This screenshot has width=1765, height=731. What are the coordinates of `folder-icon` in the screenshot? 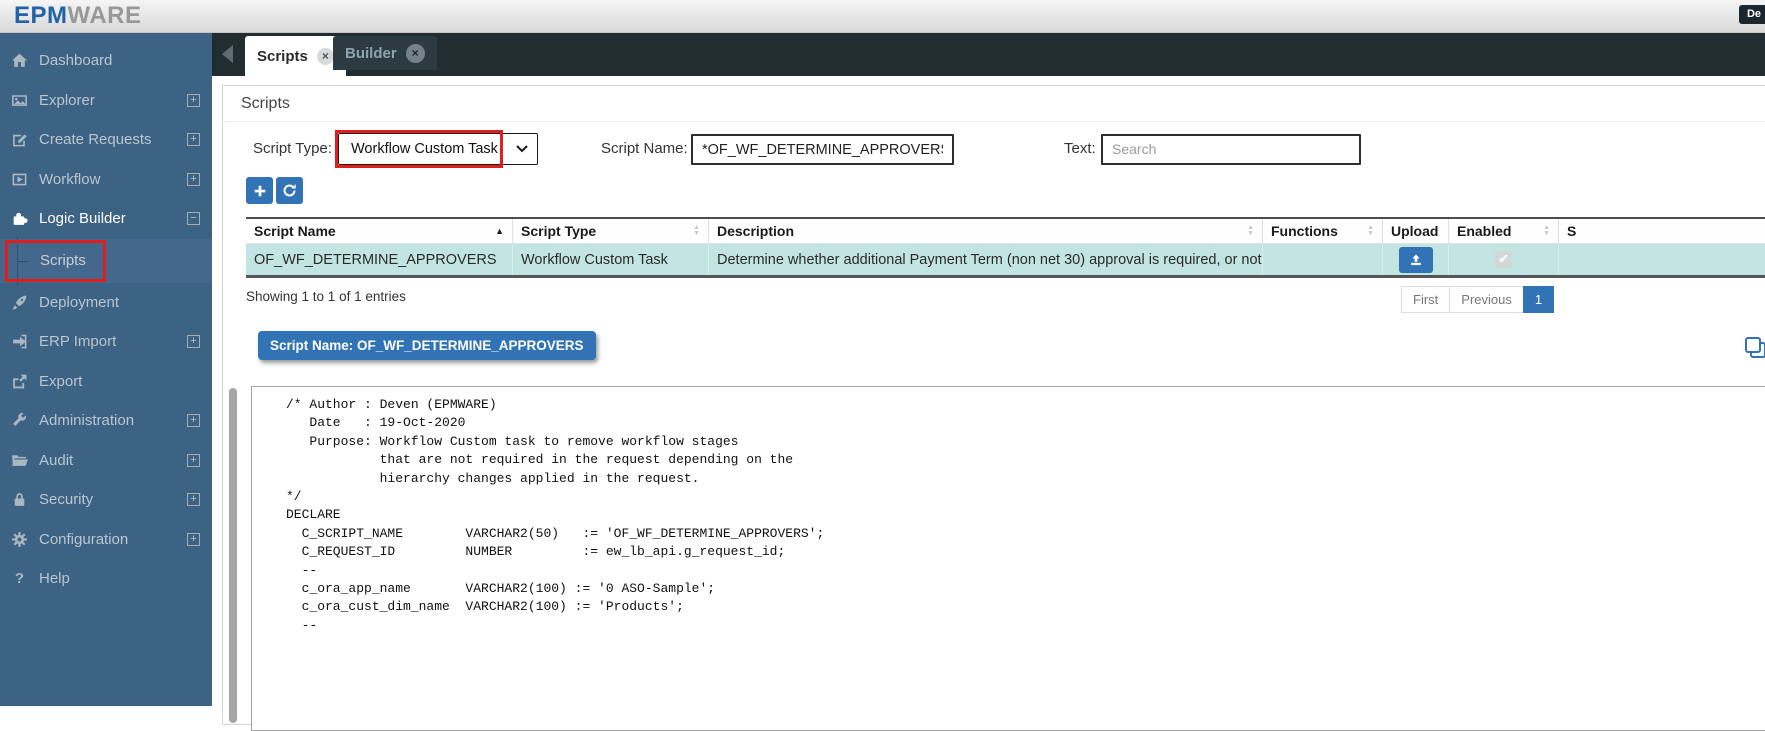 It's located at (20, 460).